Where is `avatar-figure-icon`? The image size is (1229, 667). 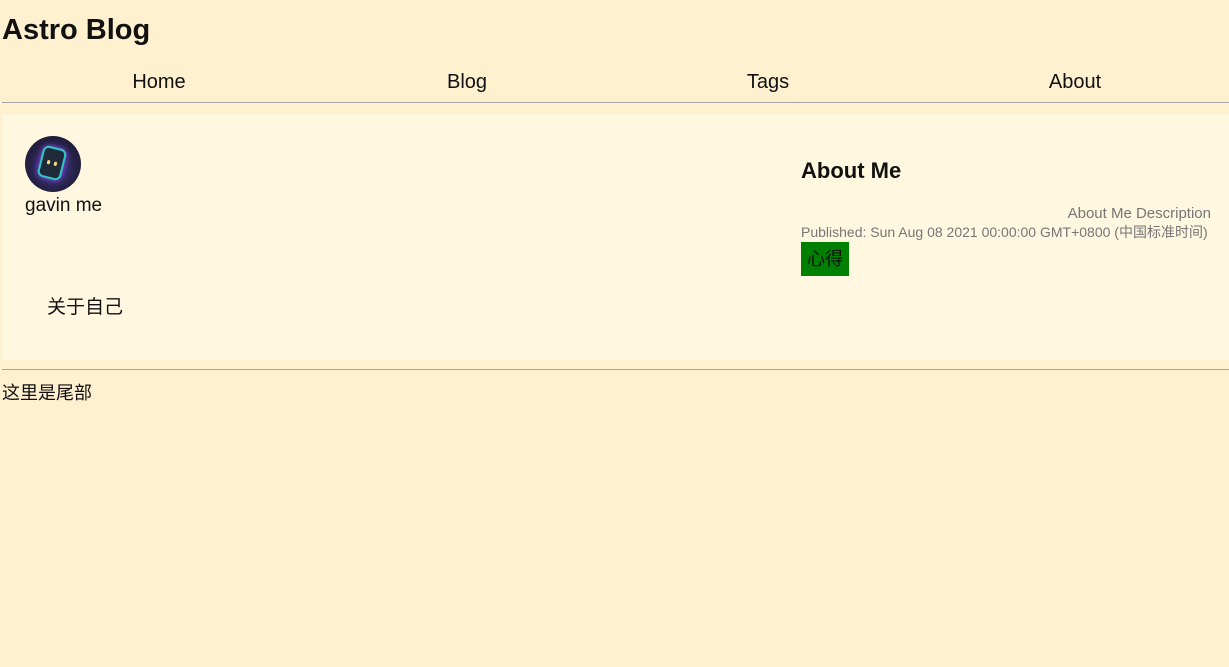
avatar-figure-icon is located at coordinates (52, 163).